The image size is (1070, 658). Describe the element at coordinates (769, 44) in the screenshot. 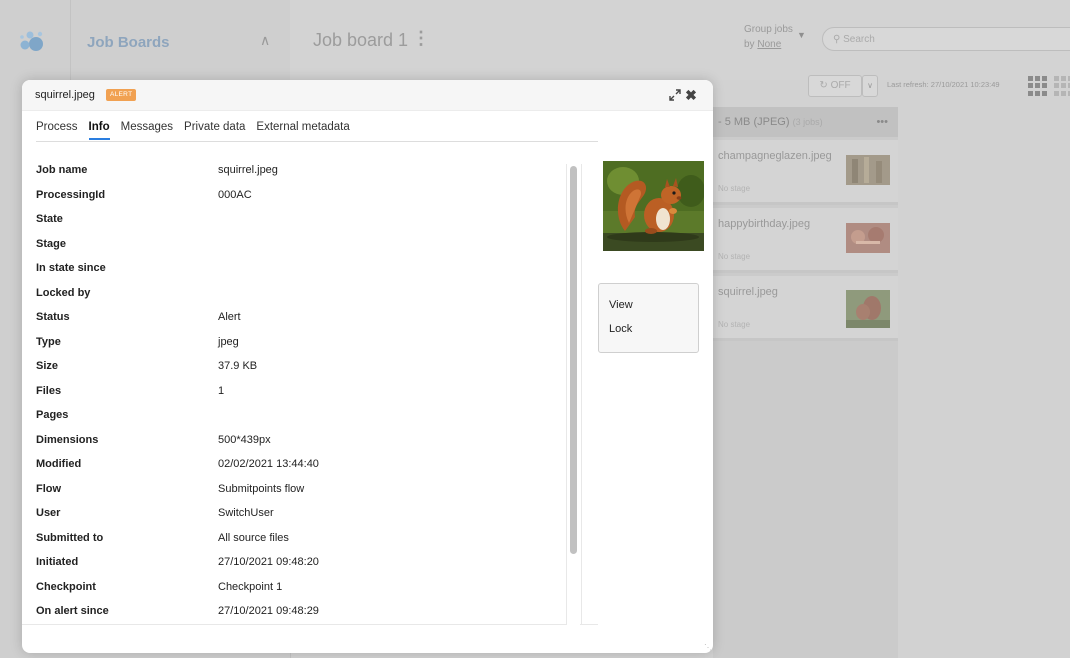

I see `group-by-value: None` at that location.